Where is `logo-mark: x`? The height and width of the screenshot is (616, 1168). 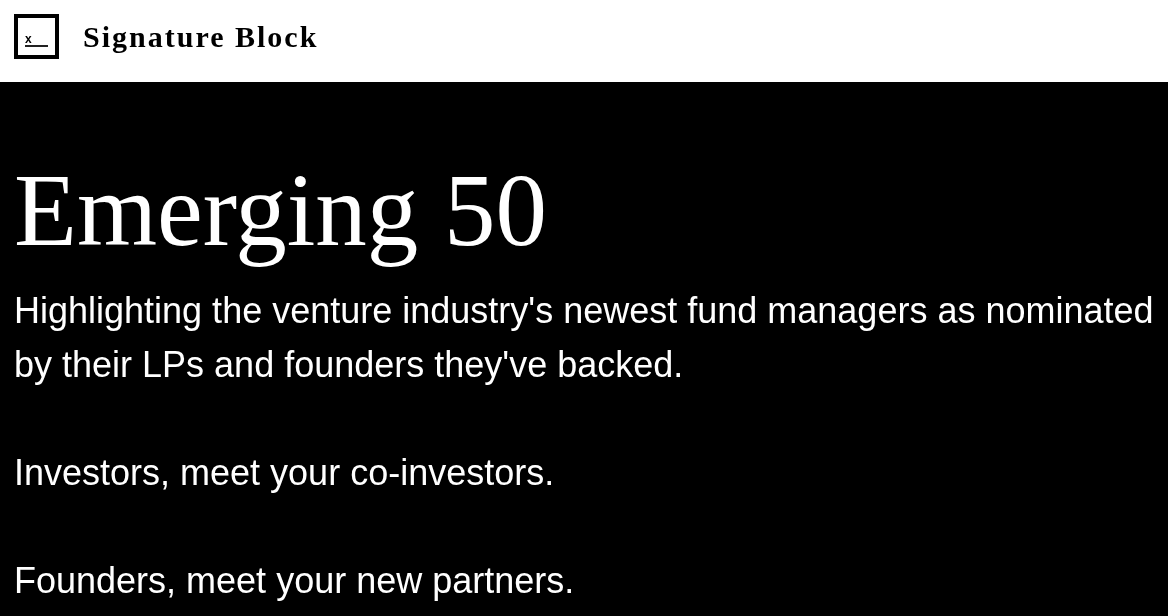 logo-mark: x is located at coordinates (36, 36).